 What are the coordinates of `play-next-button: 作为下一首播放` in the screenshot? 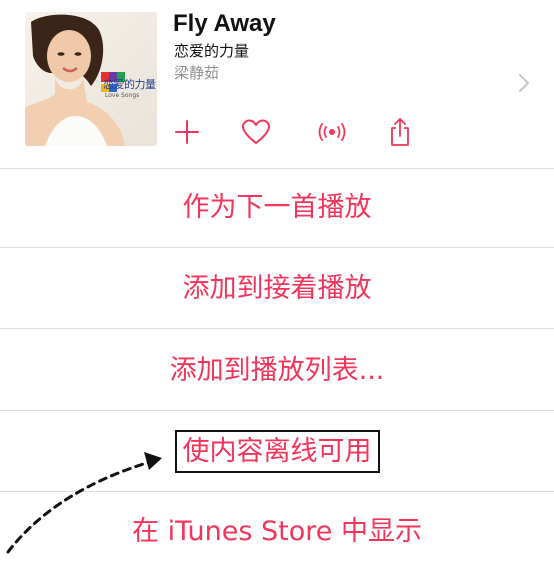 It's located at (277, 208).